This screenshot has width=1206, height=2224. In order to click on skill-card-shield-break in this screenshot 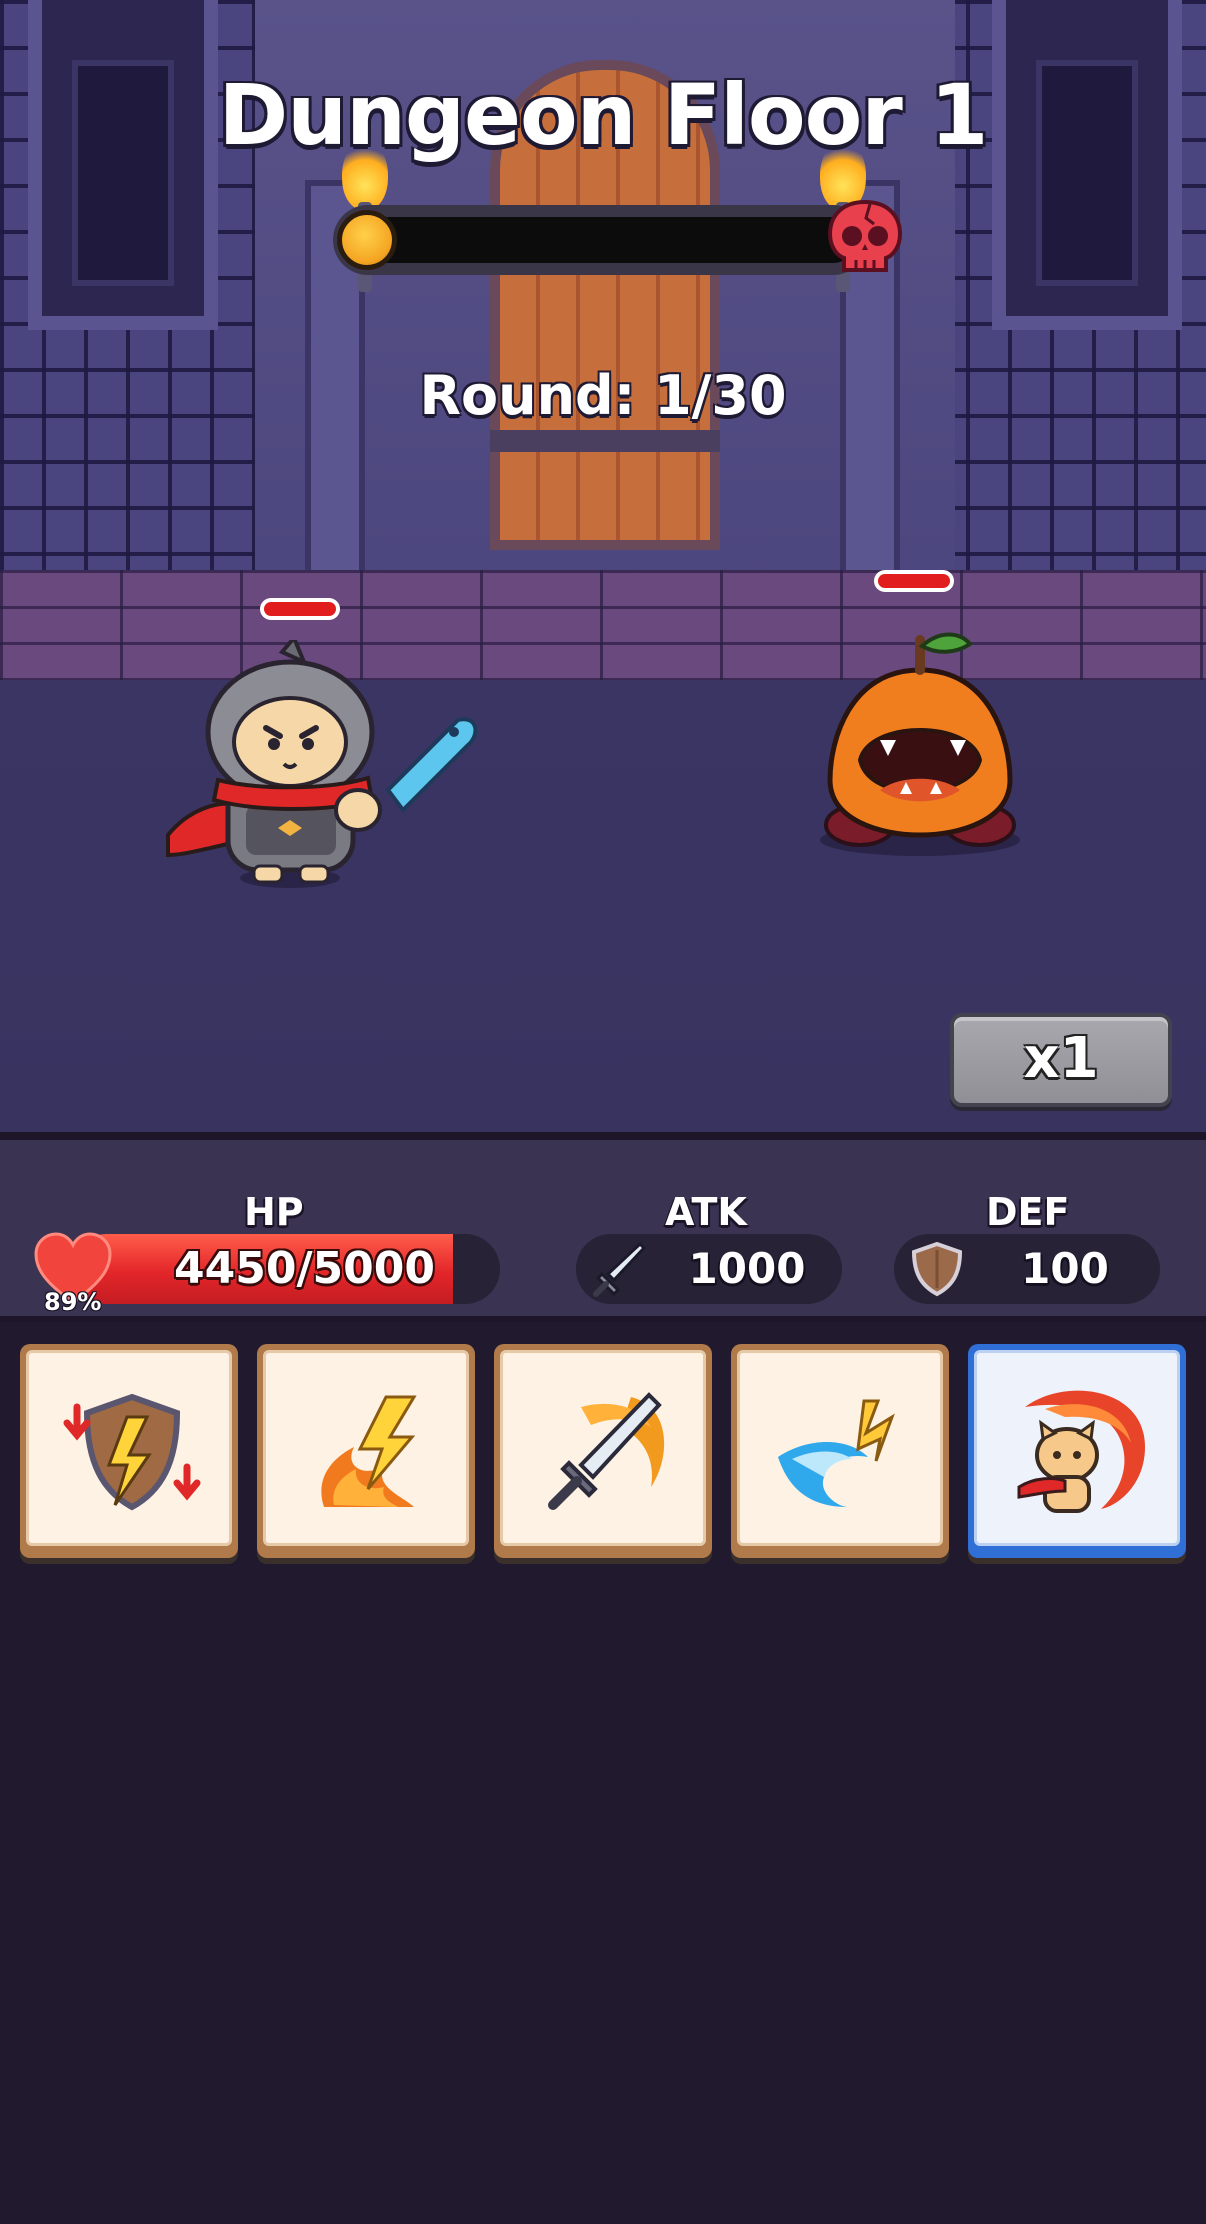, I will do `click(129, 1451)`.